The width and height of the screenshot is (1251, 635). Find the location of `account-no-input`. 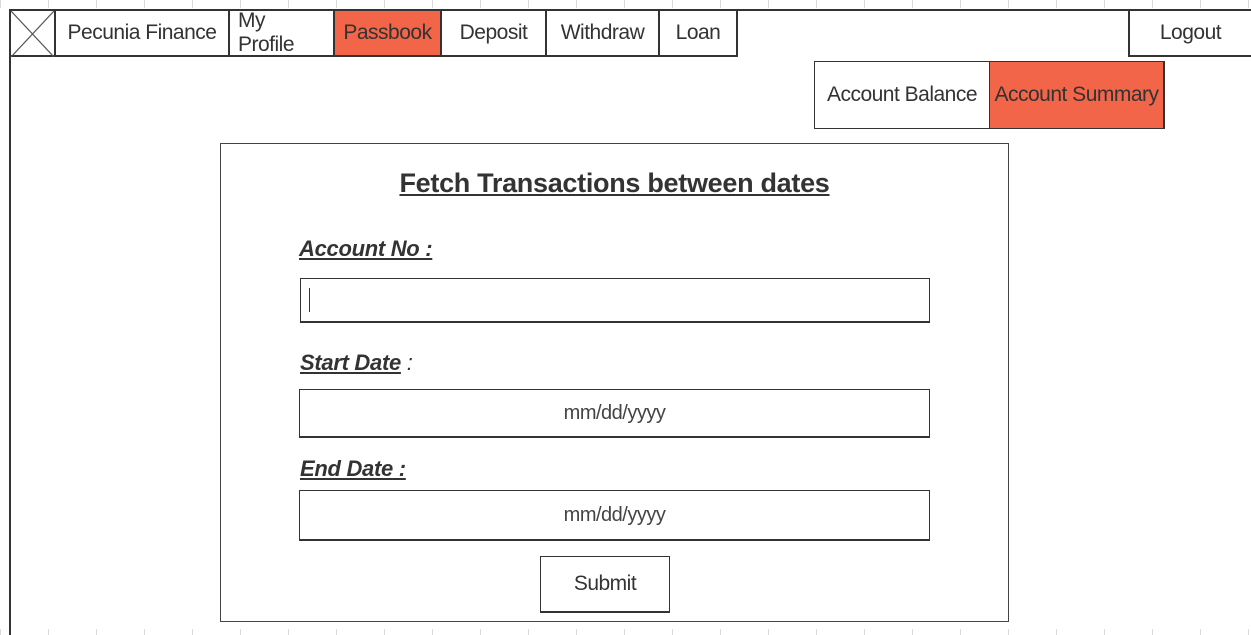

account-no-input is located at coordinates (615, 300).